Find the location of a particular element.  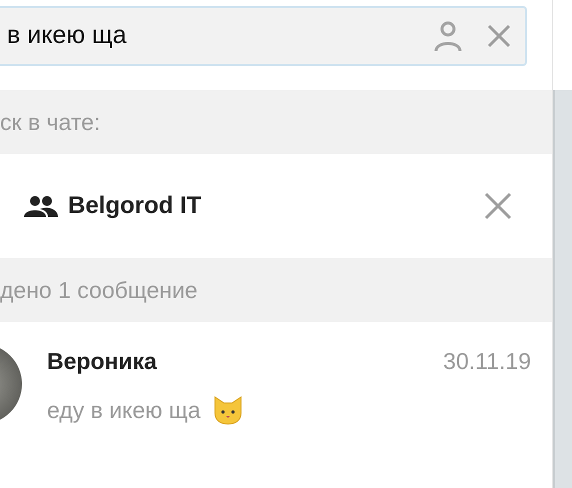

message-date: 30.11.19 is located at coordinates (487, 361).